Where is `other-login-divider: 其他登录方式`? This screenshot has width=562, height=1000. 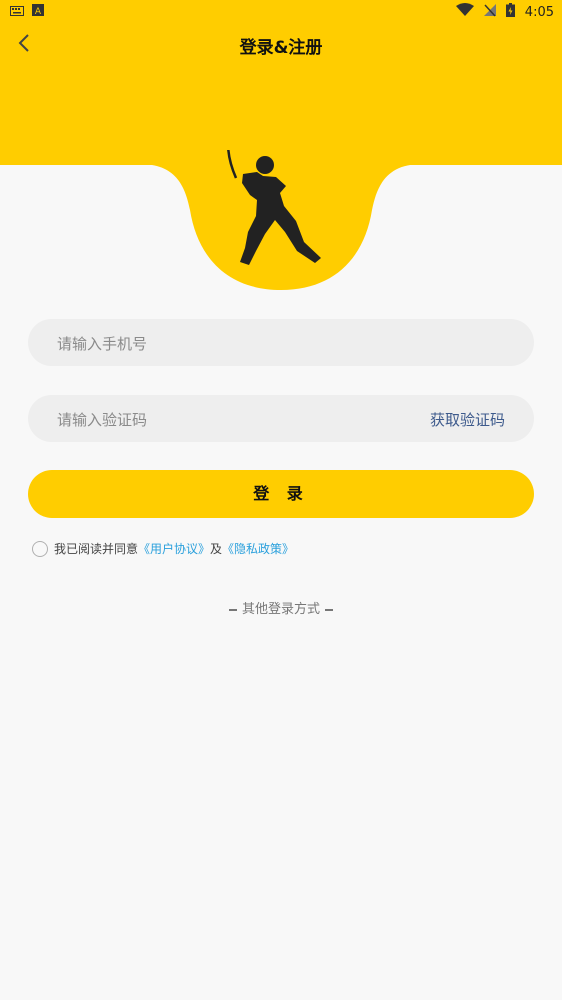
other-login-divider: 其他登录方式 is located at coordinates (281, 607).